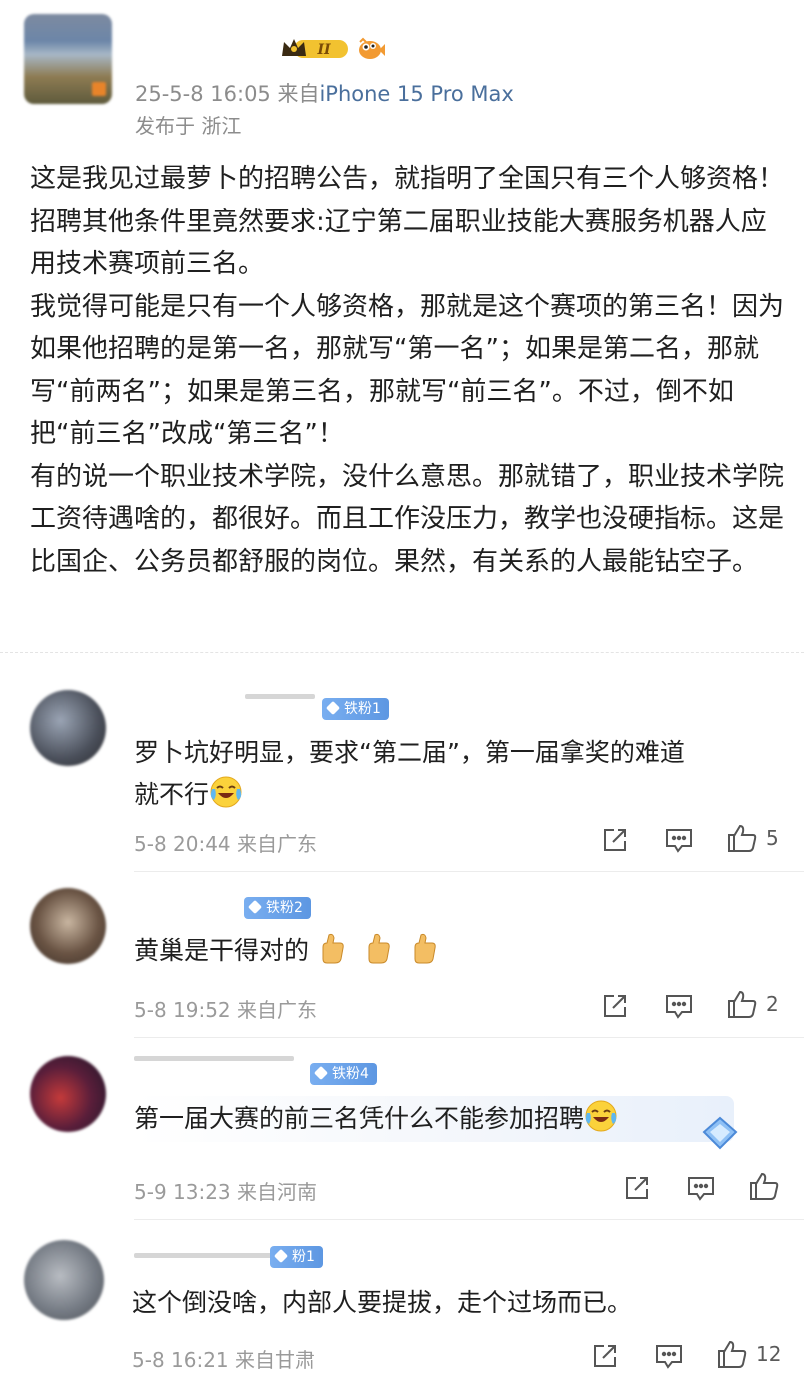 This screenshot has height=1373, width=804. I want to click on comment-meta: 5-9 13:23 来自河南, so click(226, 1192).